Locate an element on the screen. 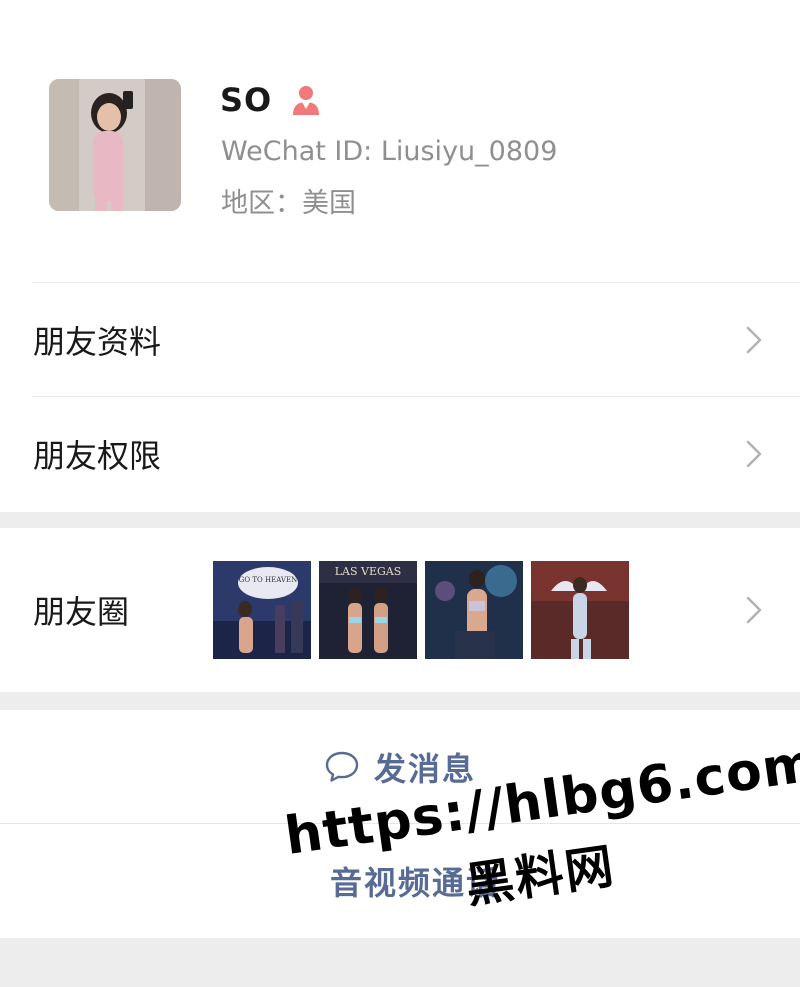 The image size is (800, 987). chat-bubble-icon is located at coordinates (342, 766).